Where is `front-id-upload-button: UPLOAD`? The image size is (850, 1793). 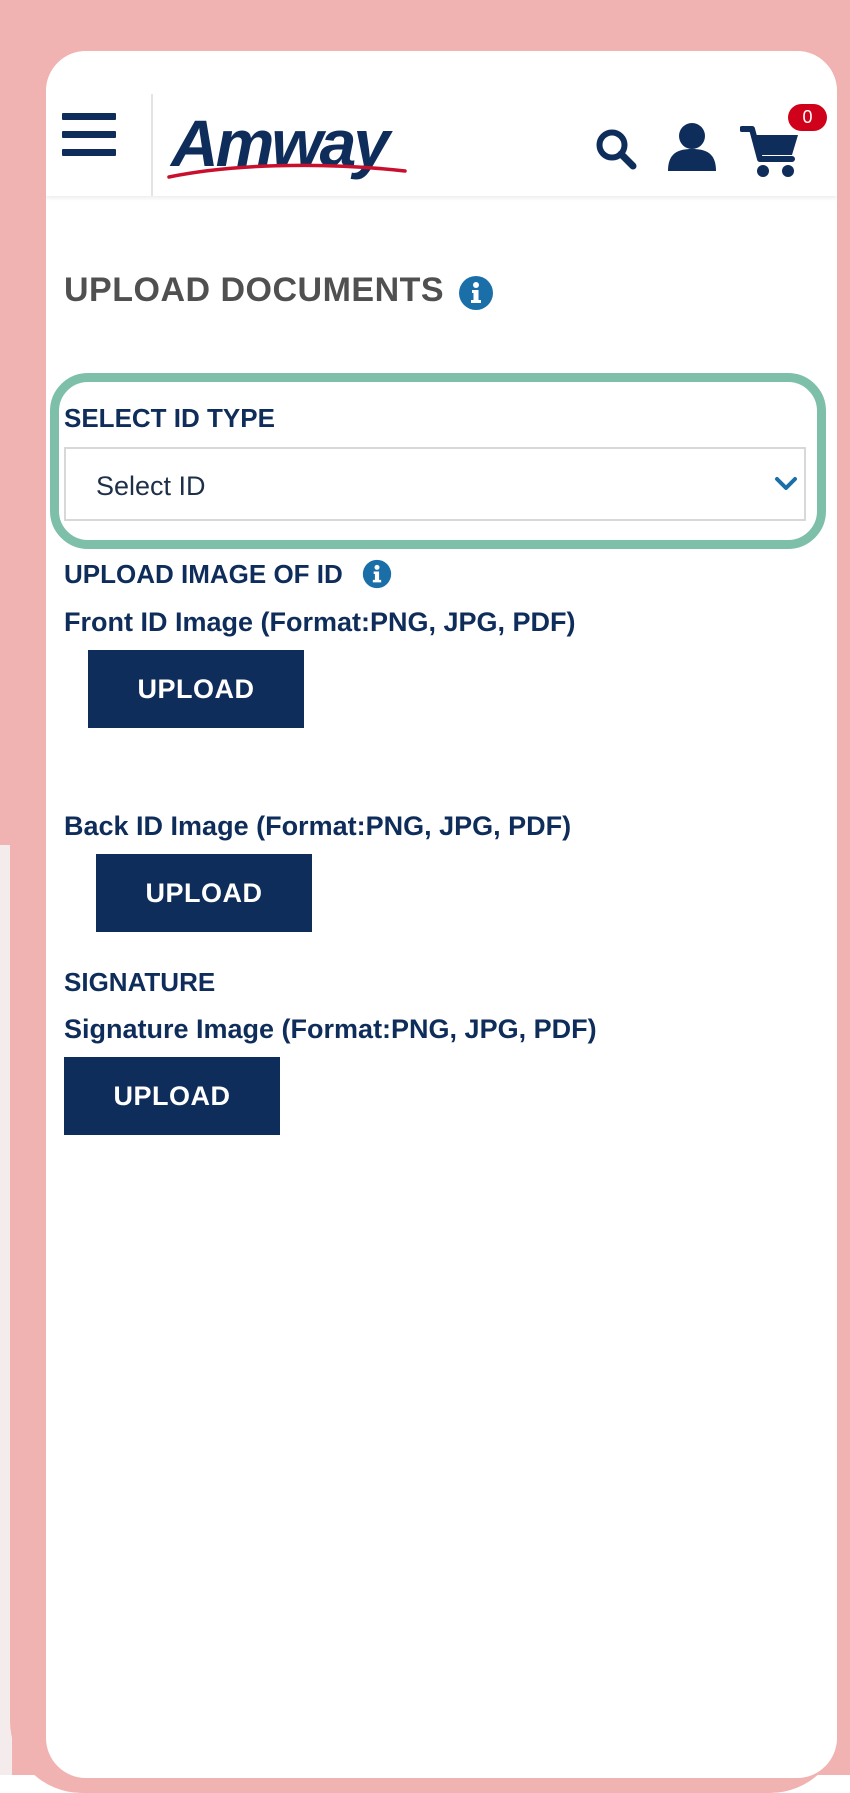 front-id-upload-button: UPLOAD is located at coordinates (196, 689).